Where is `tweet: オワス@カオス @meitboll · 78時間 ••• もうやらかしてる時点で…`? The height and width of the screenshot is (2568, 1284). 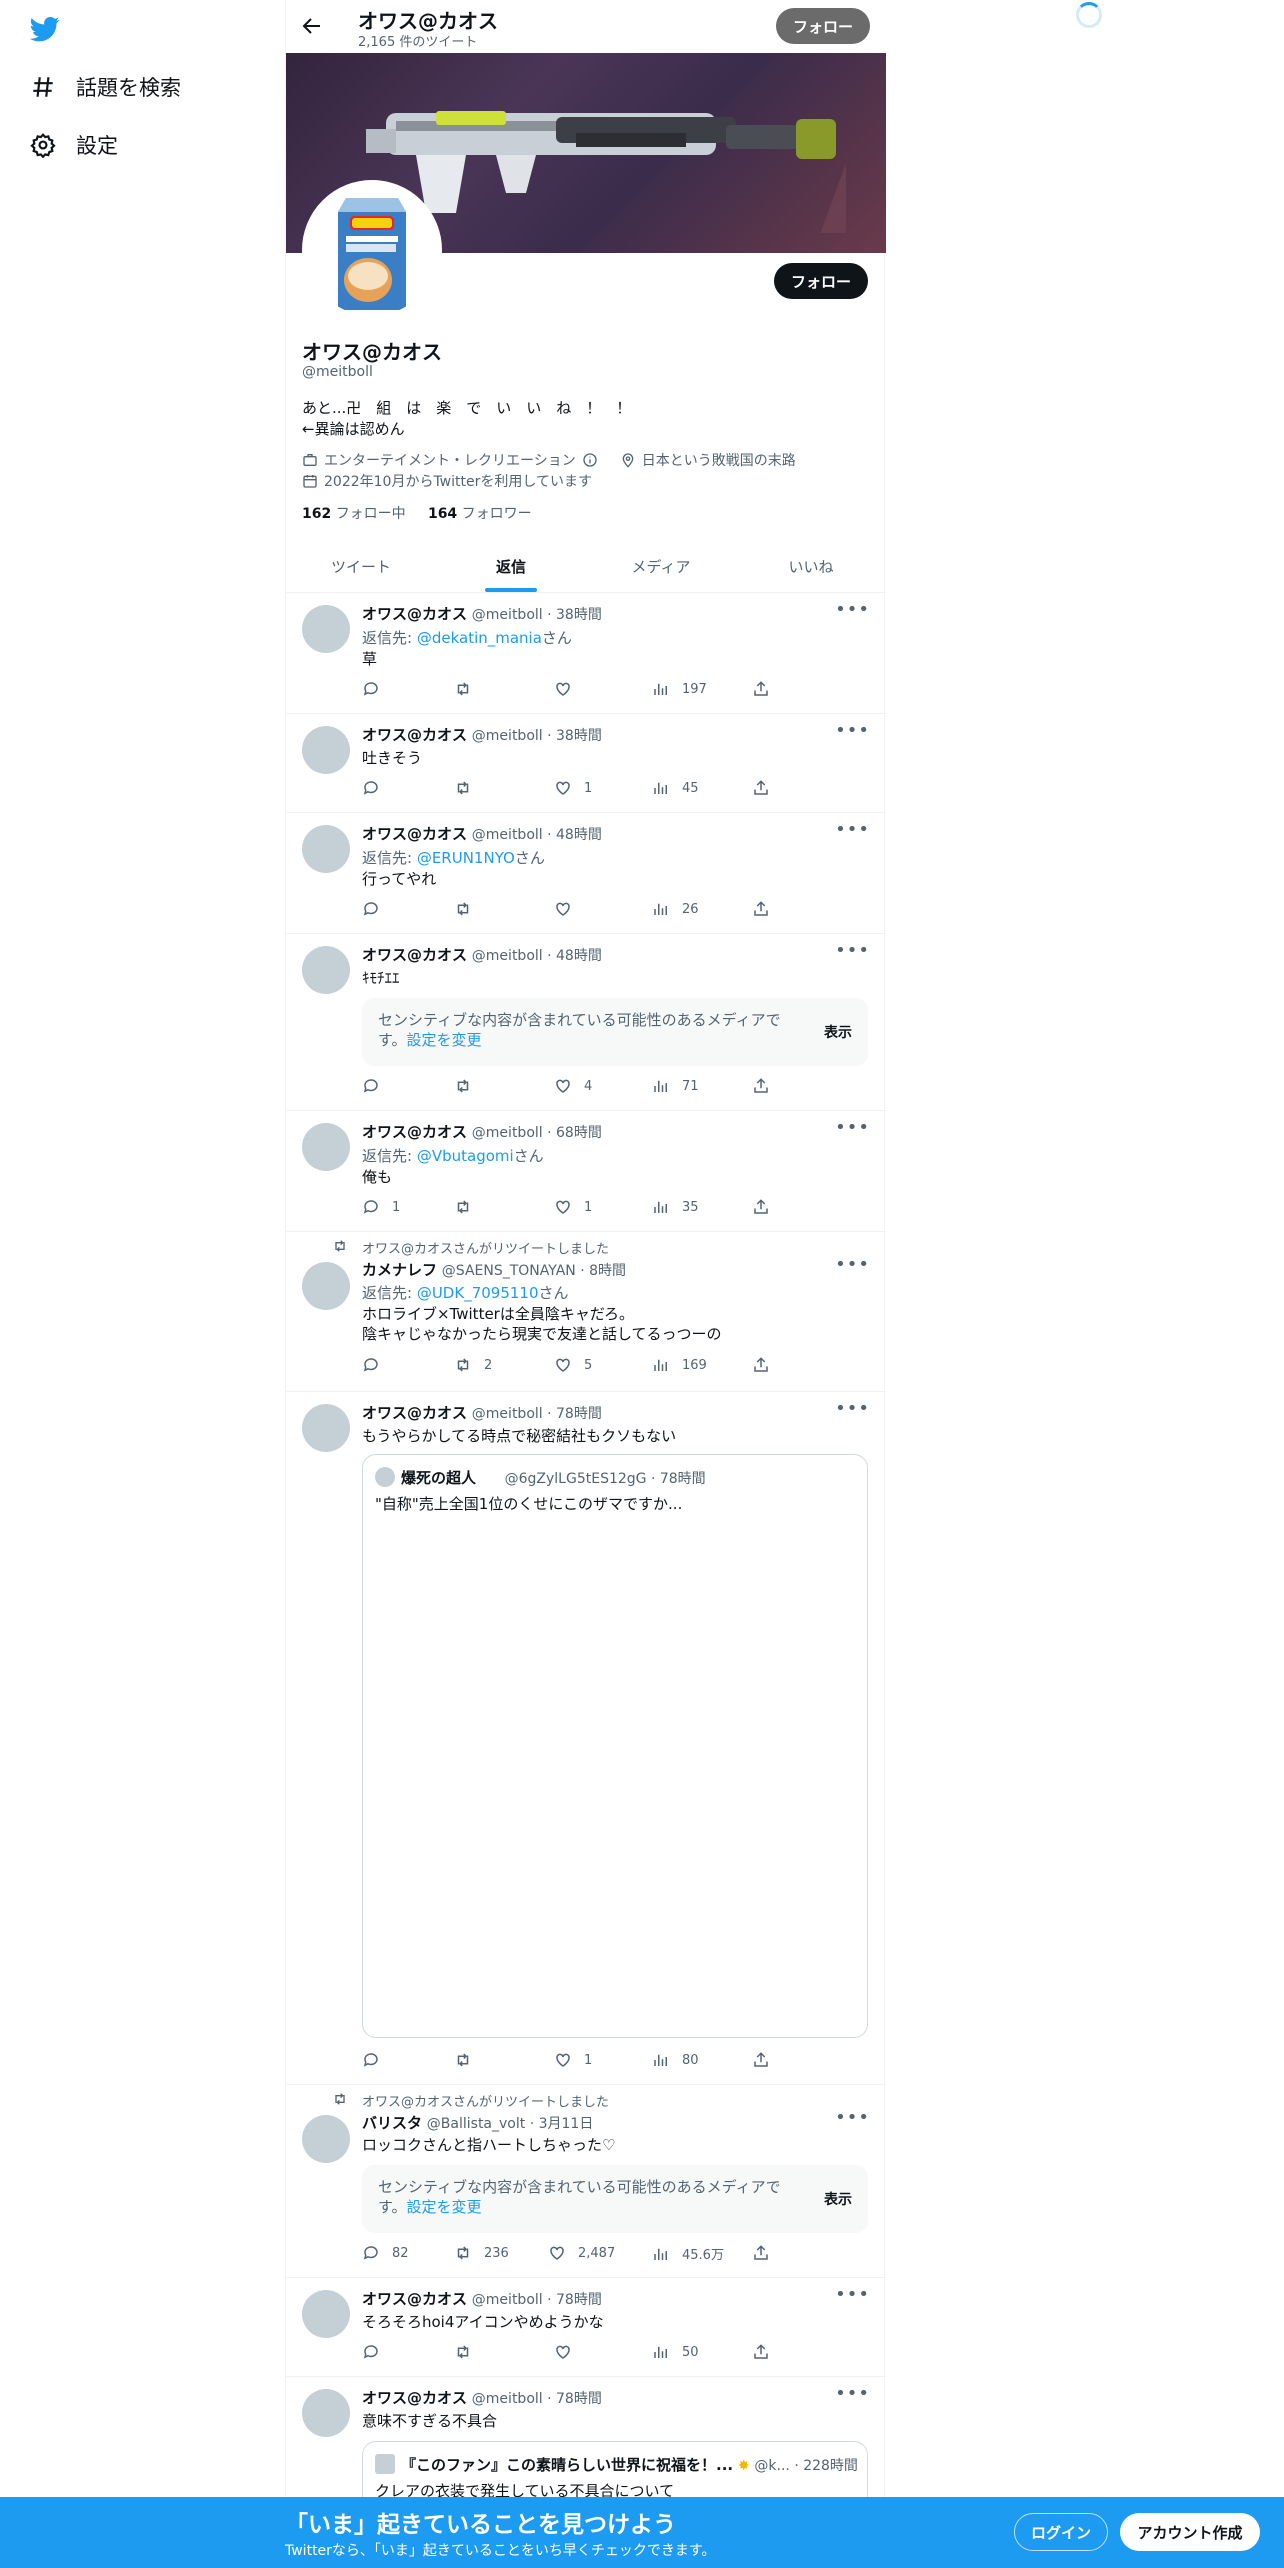
tweet: オワス@カオス @meitboll · 78時間 ••• もうやらかしてる時点で… is located at coordinates (586, 1738).